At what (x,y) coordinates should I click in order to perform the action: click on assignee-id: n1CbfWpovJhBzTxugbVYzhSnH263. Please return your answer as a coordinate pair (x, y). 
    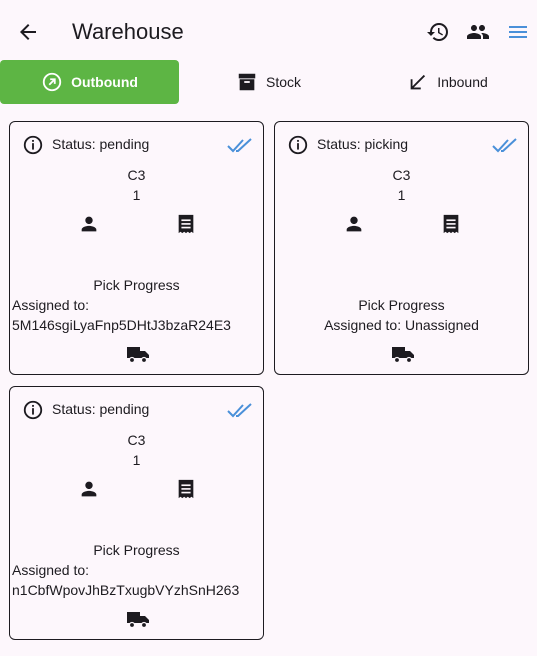
    Looking at the image, I should click on (126, 590).